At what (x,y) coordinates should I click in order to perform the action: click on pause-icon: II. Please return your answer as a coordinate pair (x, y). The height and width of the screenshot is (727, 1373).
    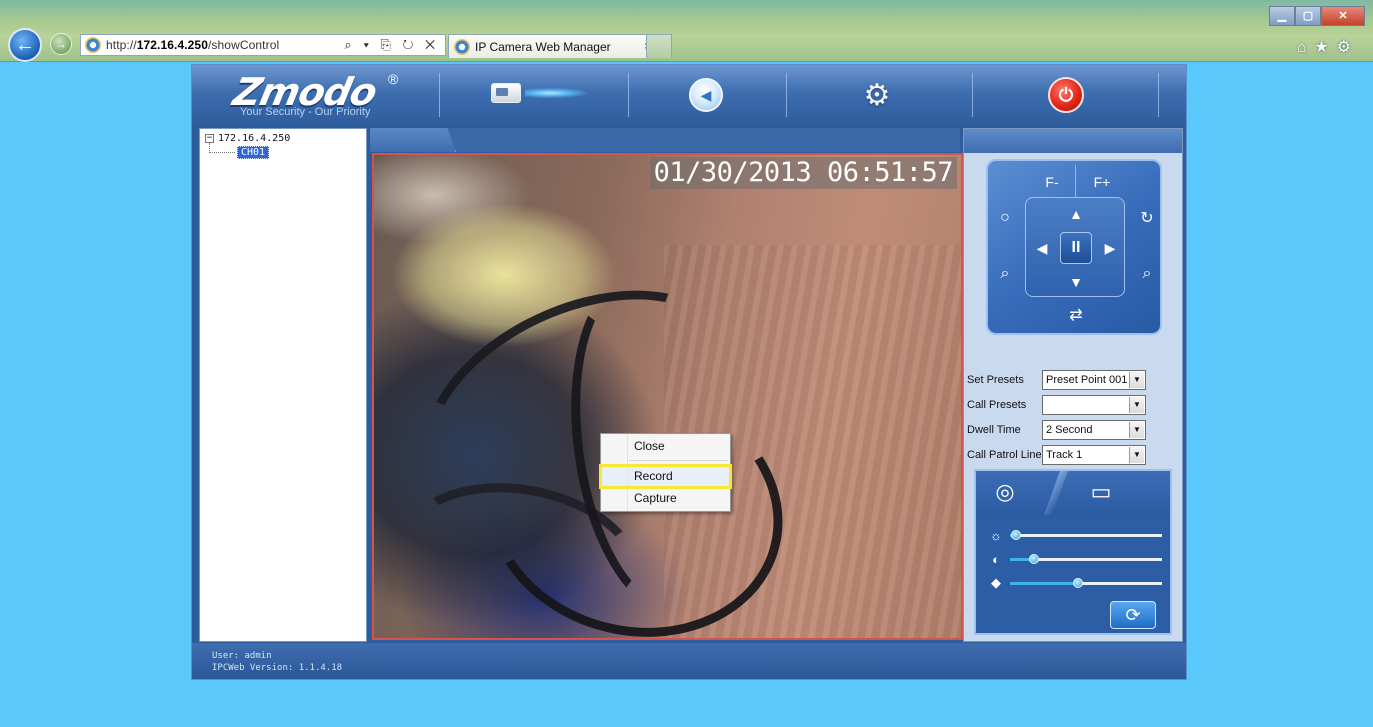
    Looking at the image, I should click on (1076, 248).